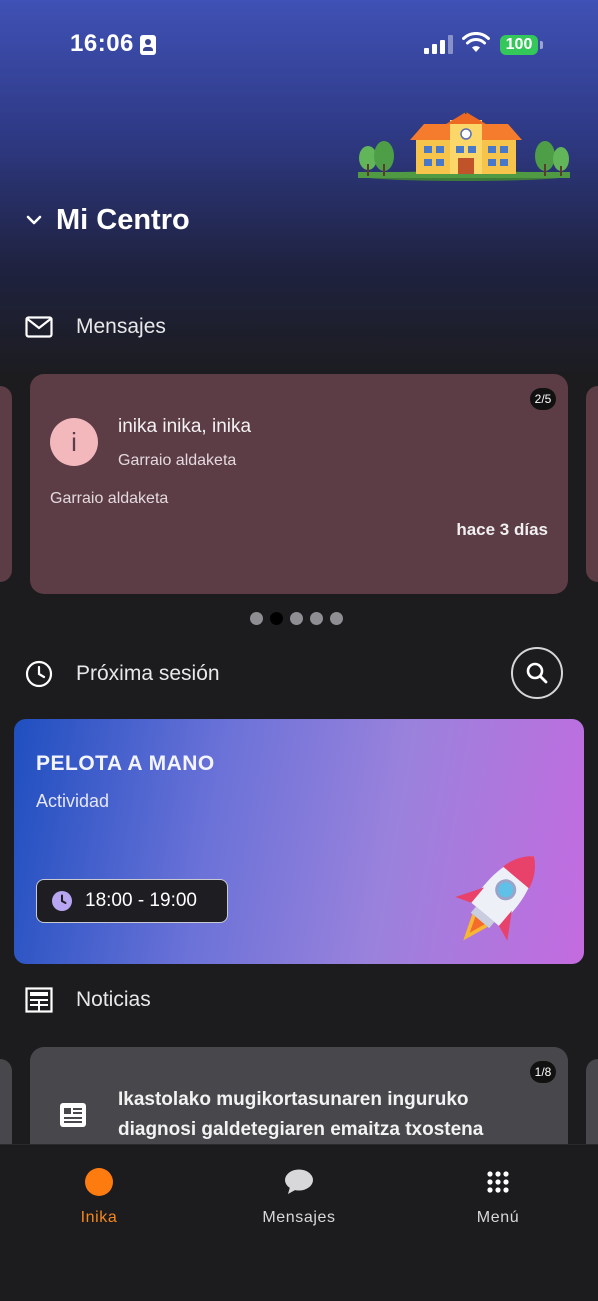 The height and width of the screenshot is (1301, 598). I want to click on tab-menu: Menú, so click(498, 1197).